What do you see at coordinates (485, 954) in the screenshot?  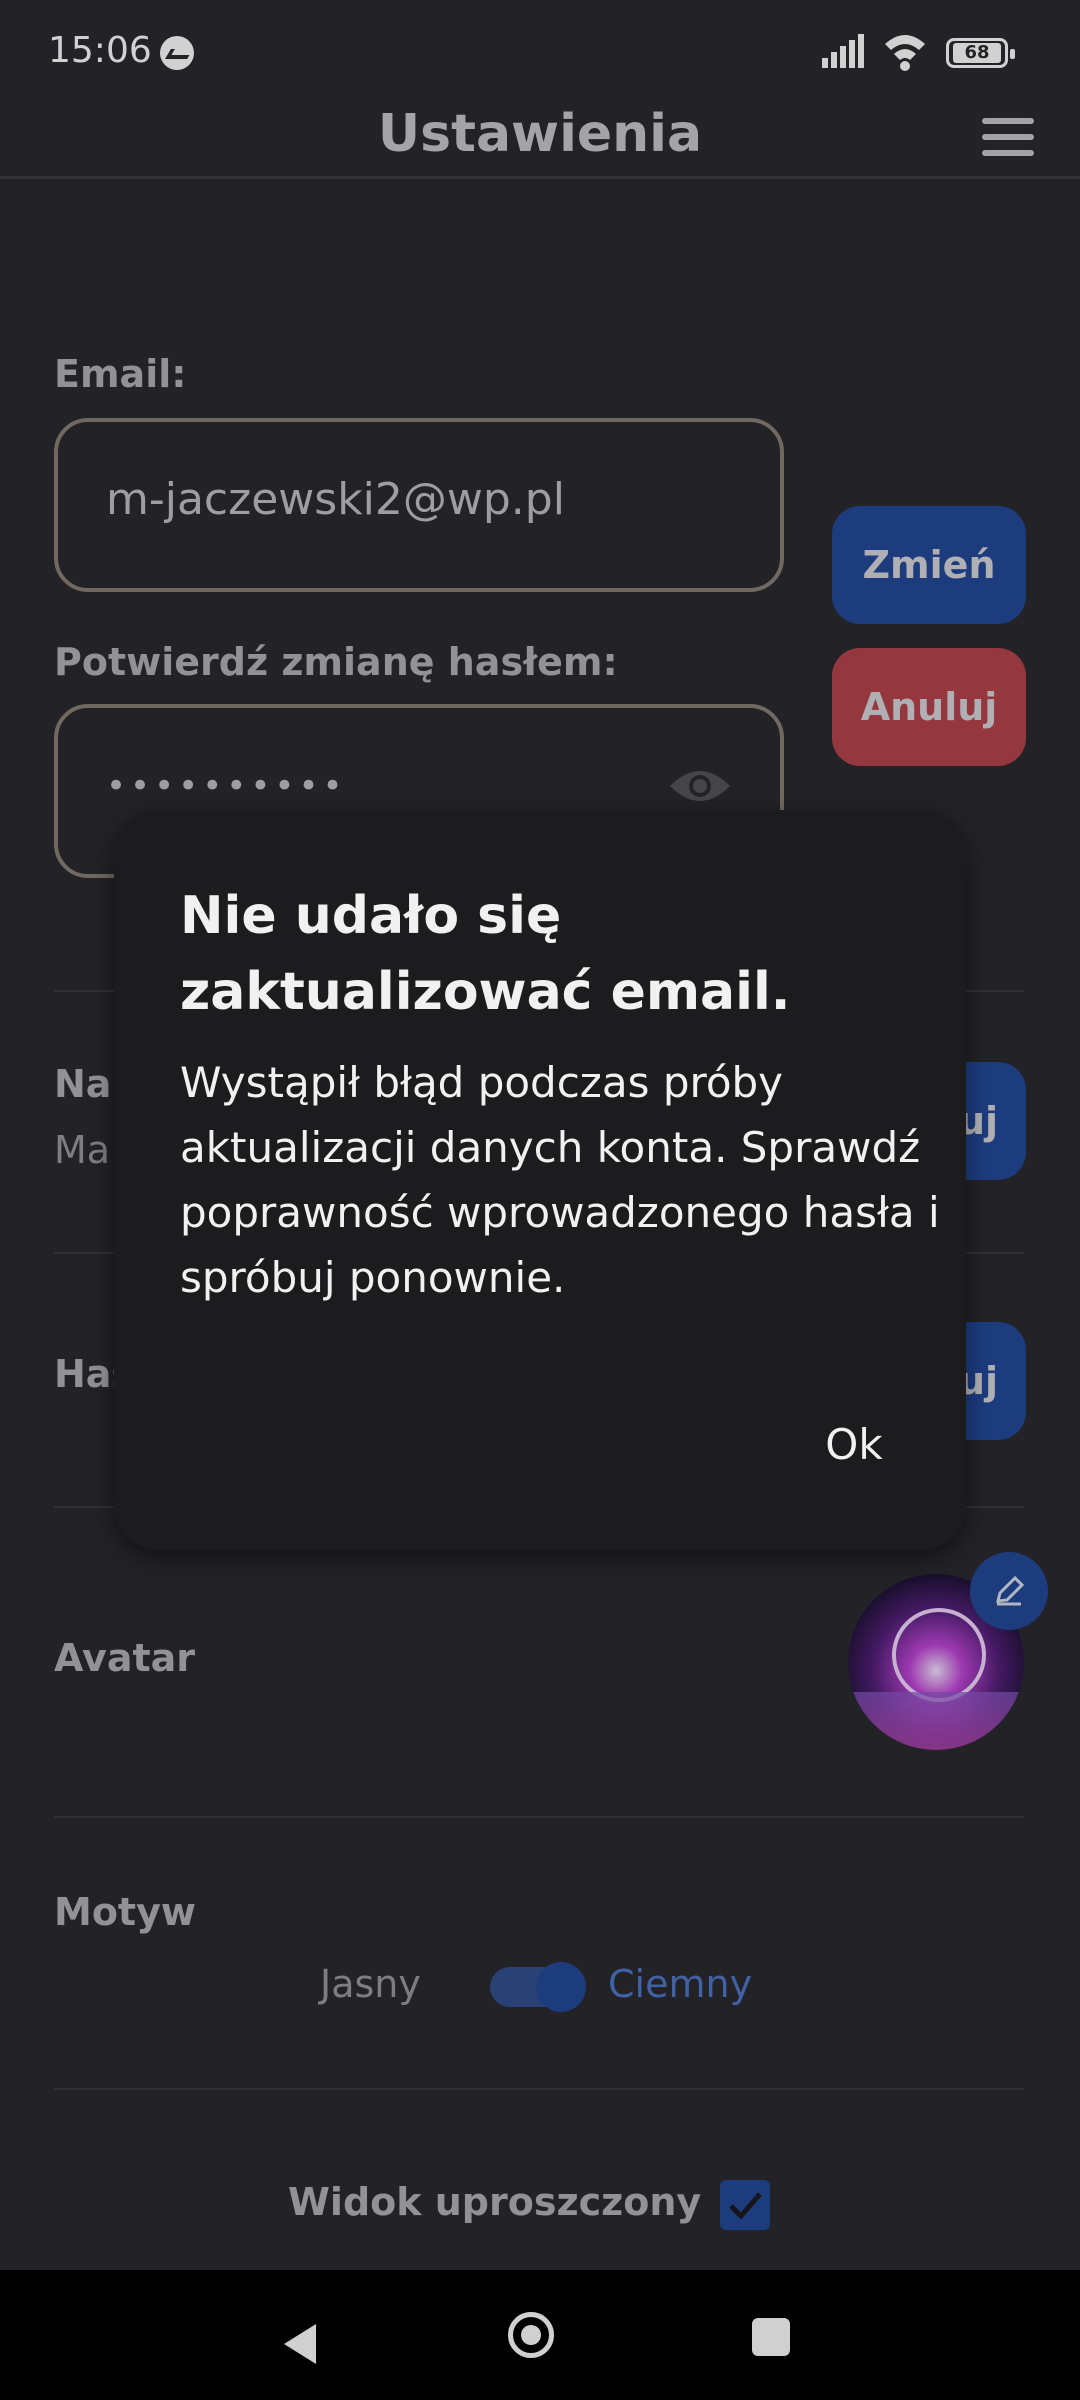 I see `dialog-title: Nie udało się zaktualizować email.` at bounding box center [485, 954].